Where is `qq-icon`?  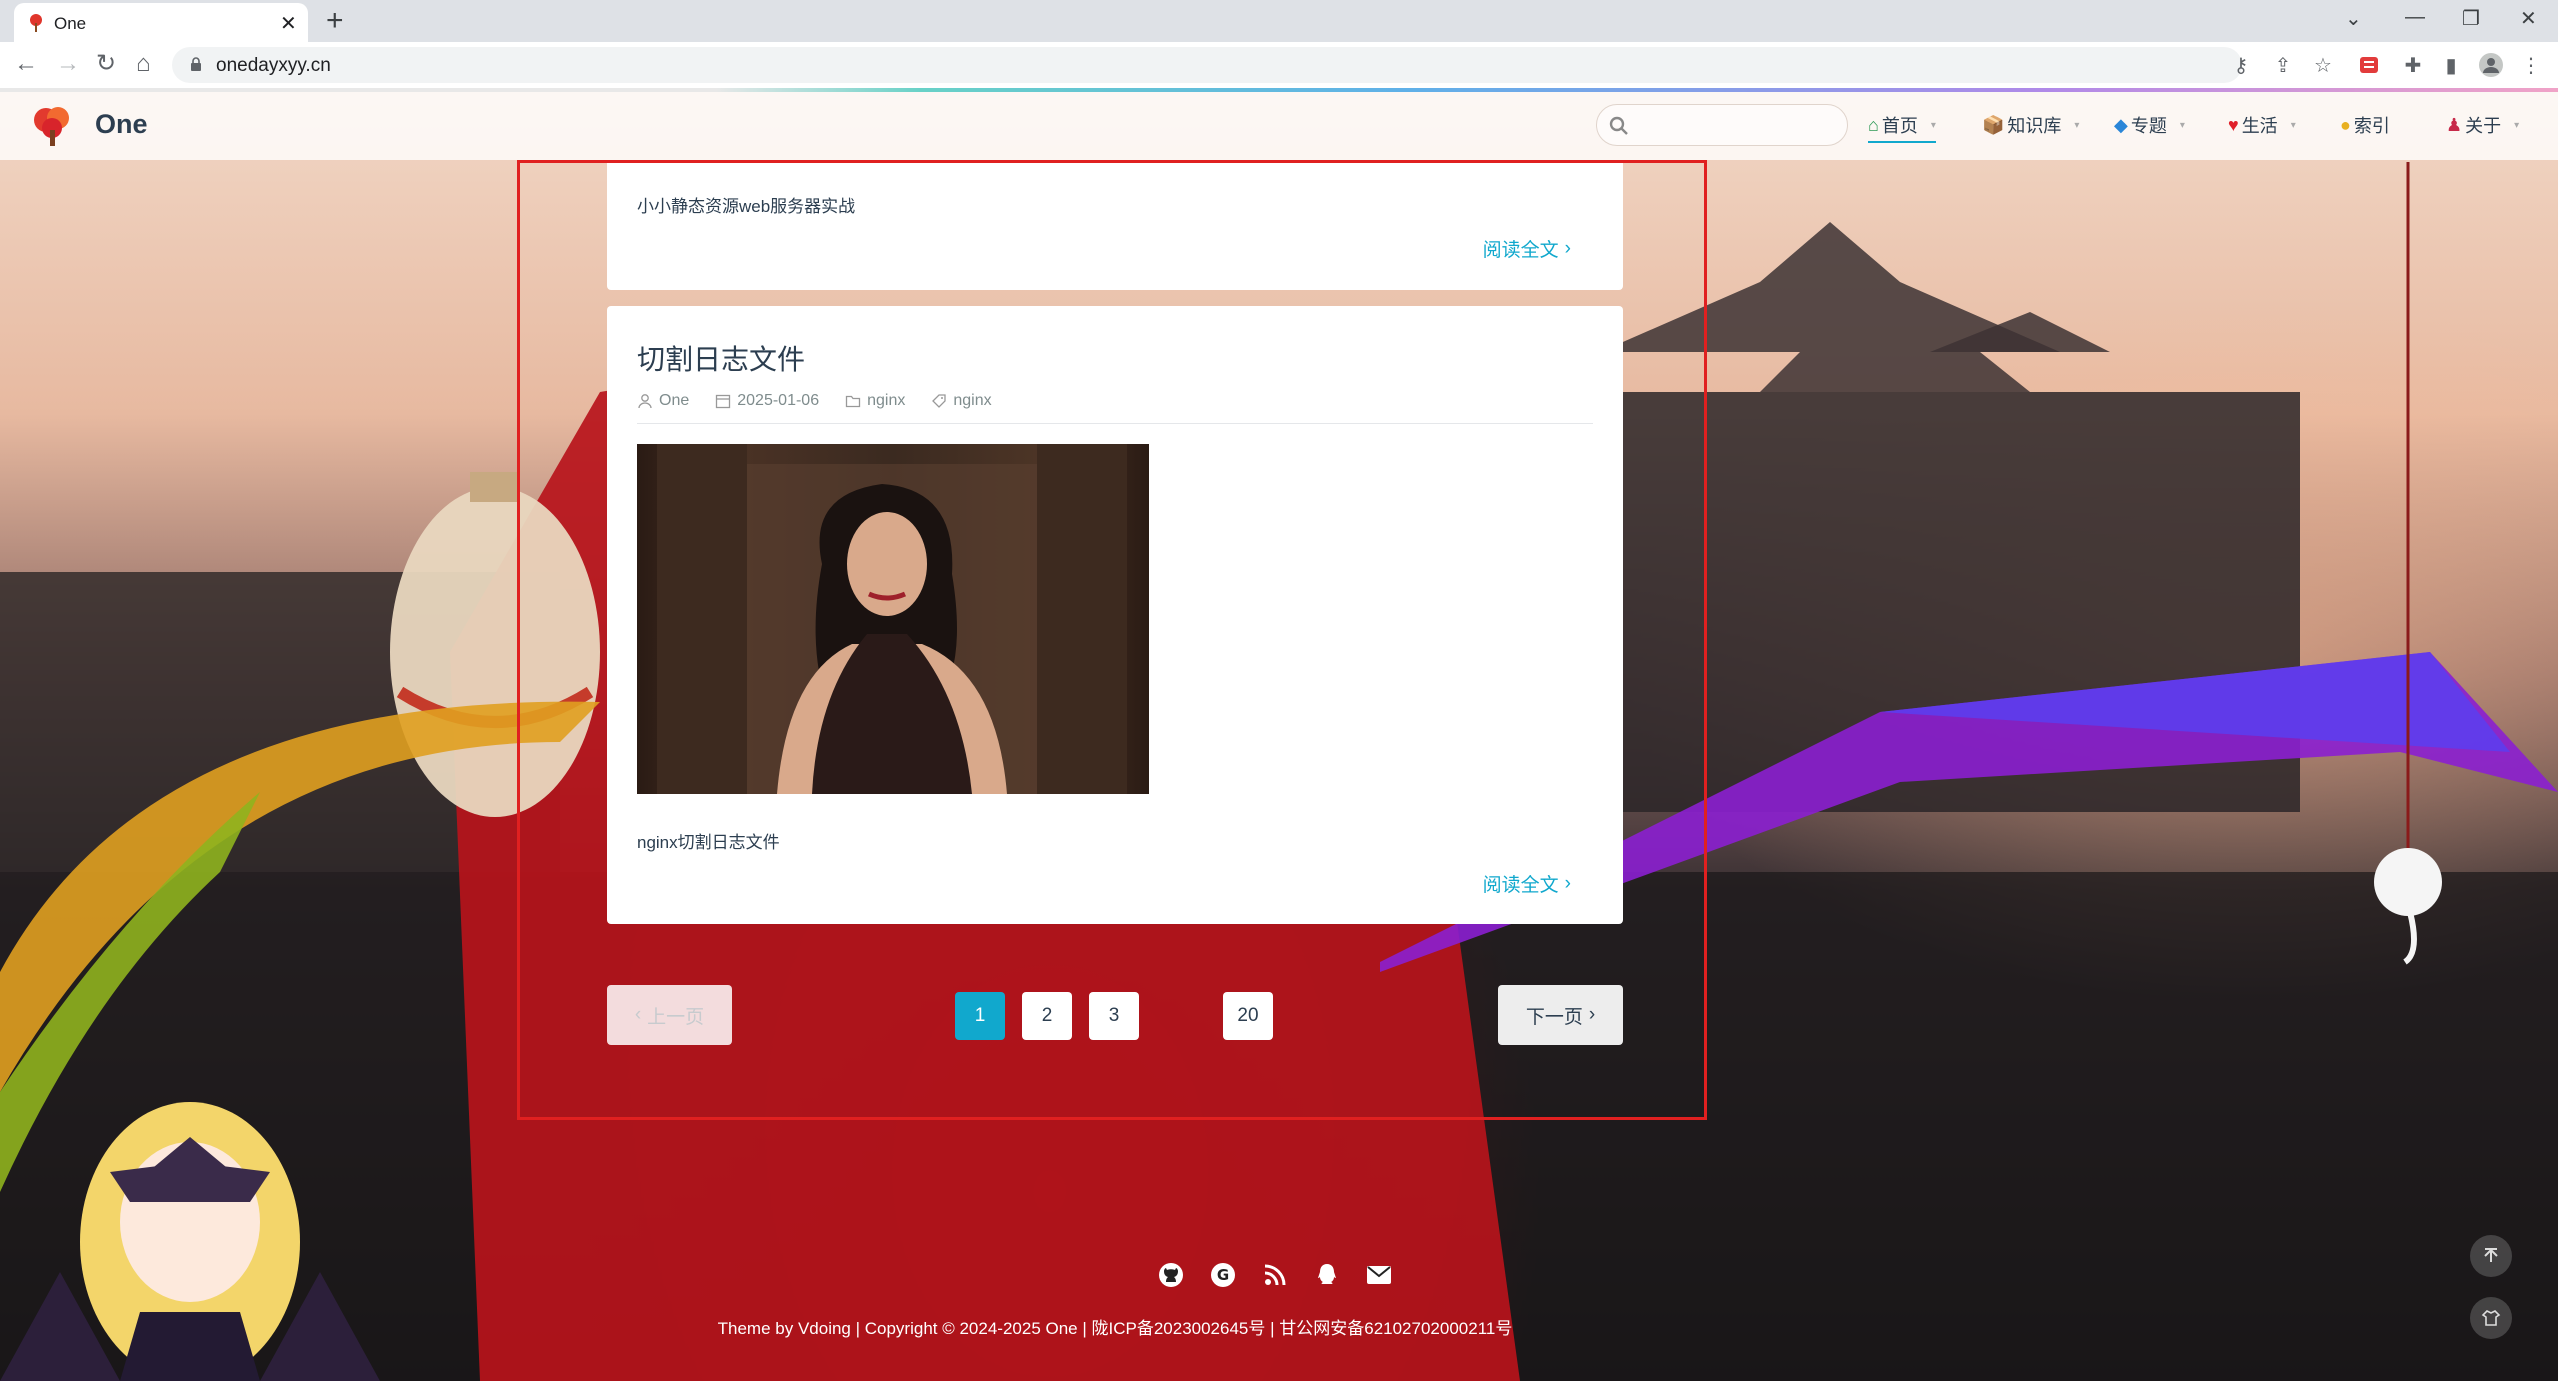
qq-icon is located at coordinates (1327, 1275).